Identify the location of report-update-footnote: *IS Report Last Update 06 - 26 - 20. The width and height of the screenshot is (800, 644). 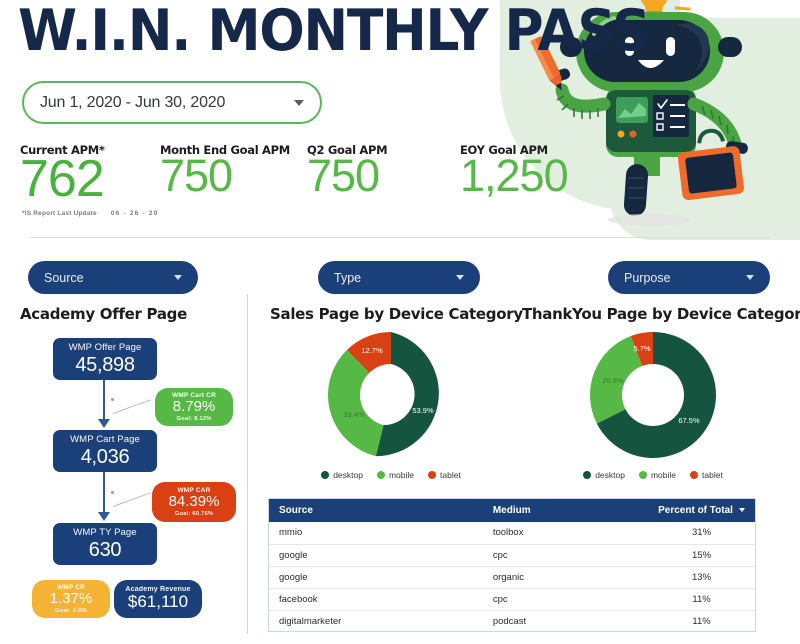
(90, 213).